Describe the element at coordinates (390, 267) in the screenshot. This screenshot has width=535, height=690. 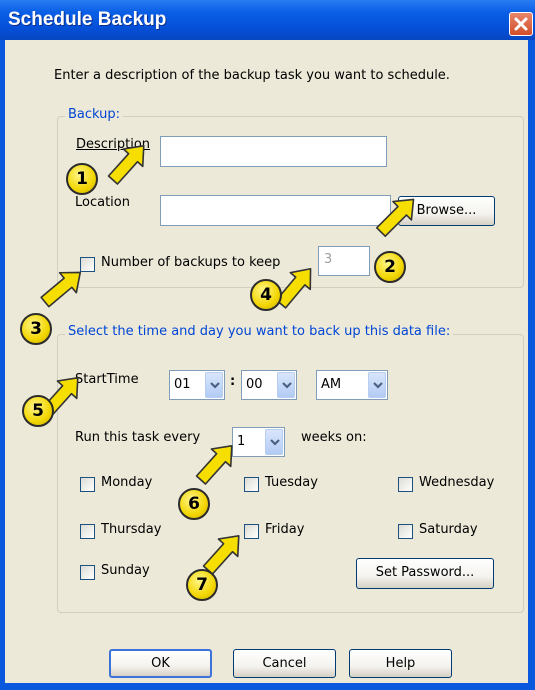
I see `callout-2: 2` at that location.